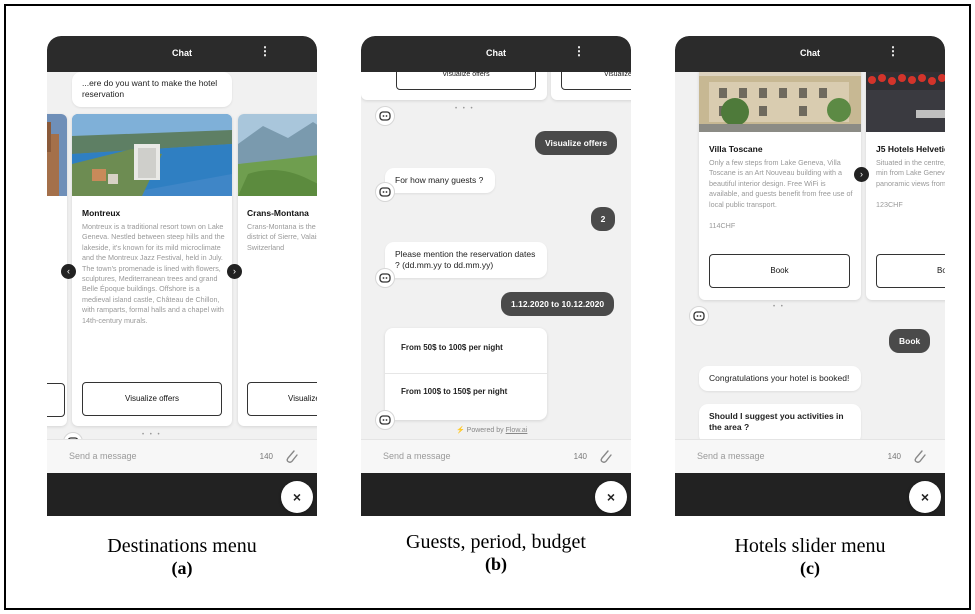 Image resolution: width=975 pixels, height=614 pixels. What do you see at coordinates (558, 304) in the screenshot?
I see `user-message: 1.12.2020 to 10.12.2020` at bounding box center [558, 304].